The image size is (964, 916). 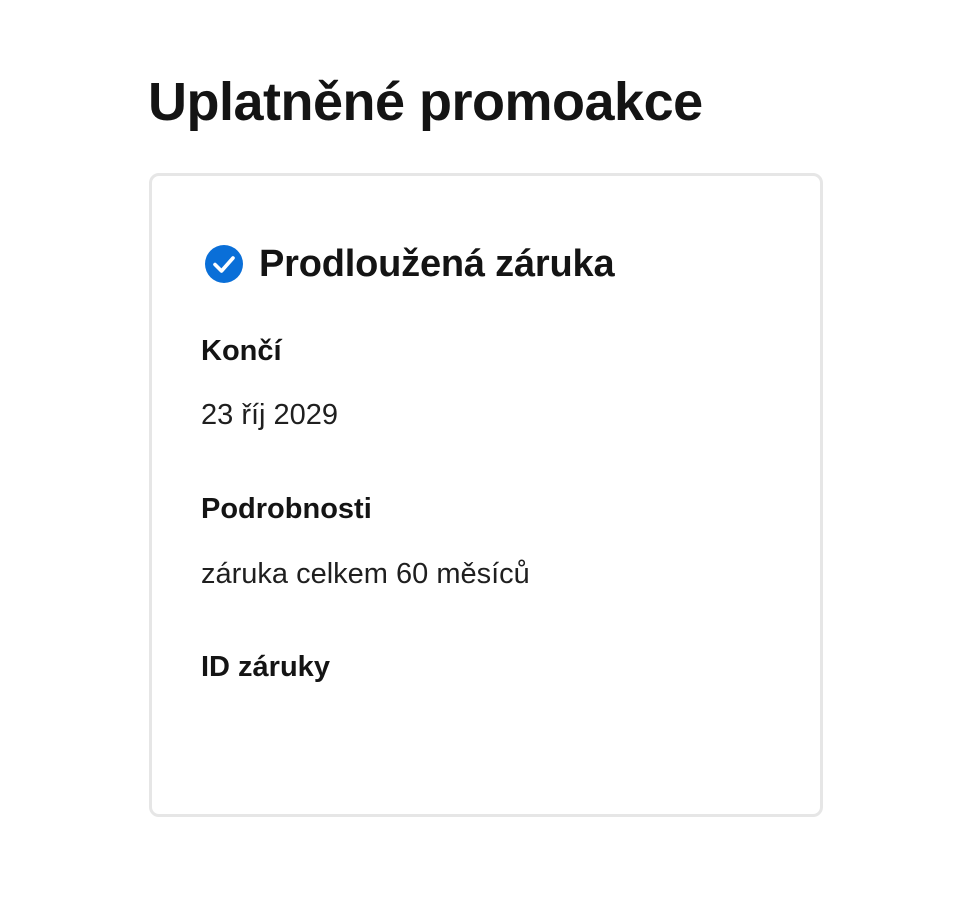 What do you see at coordinates (437, 263) in the screenshot?
I see `promo-title: Prodloužená záruka` at bounding box center [437, 263].